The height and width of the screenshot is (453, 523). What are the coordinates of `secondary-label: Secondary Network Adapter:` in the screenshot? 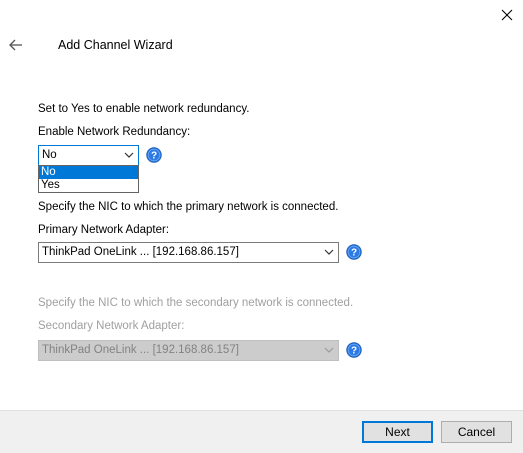 It's located at (111, 326).